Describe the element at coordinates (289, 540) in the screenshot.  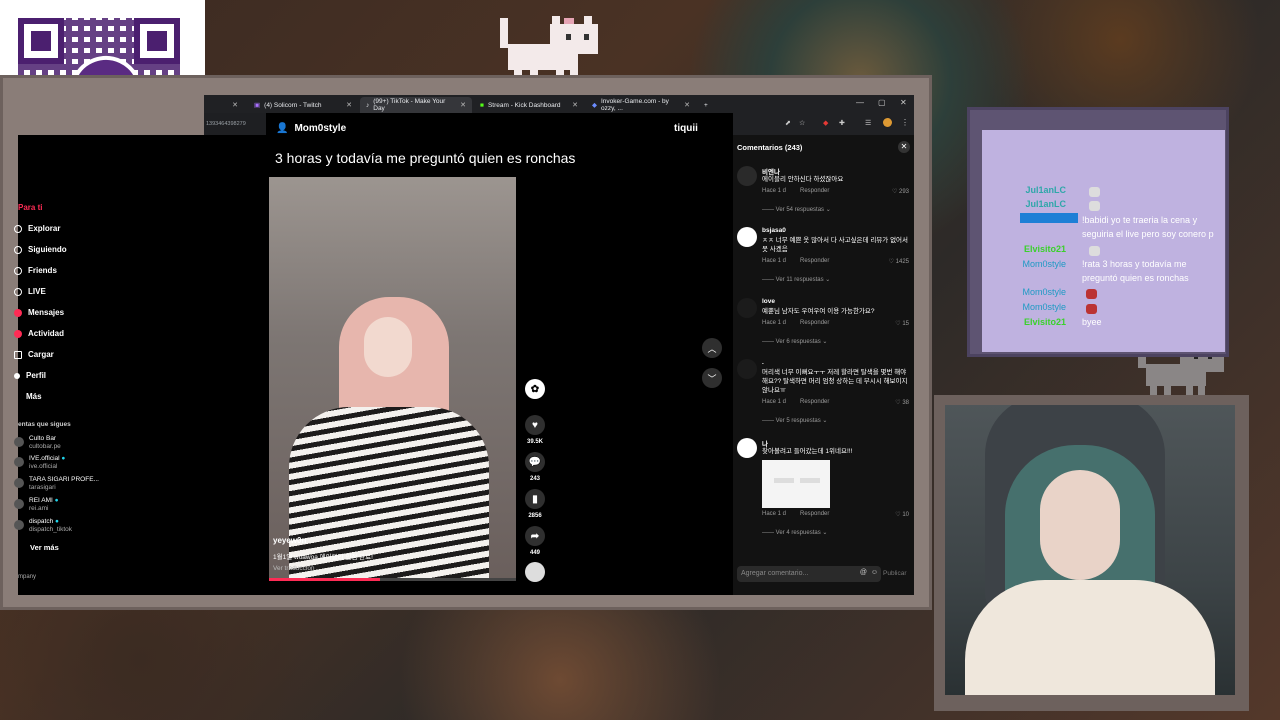
I see `video-username: yeyew0n` at that location.